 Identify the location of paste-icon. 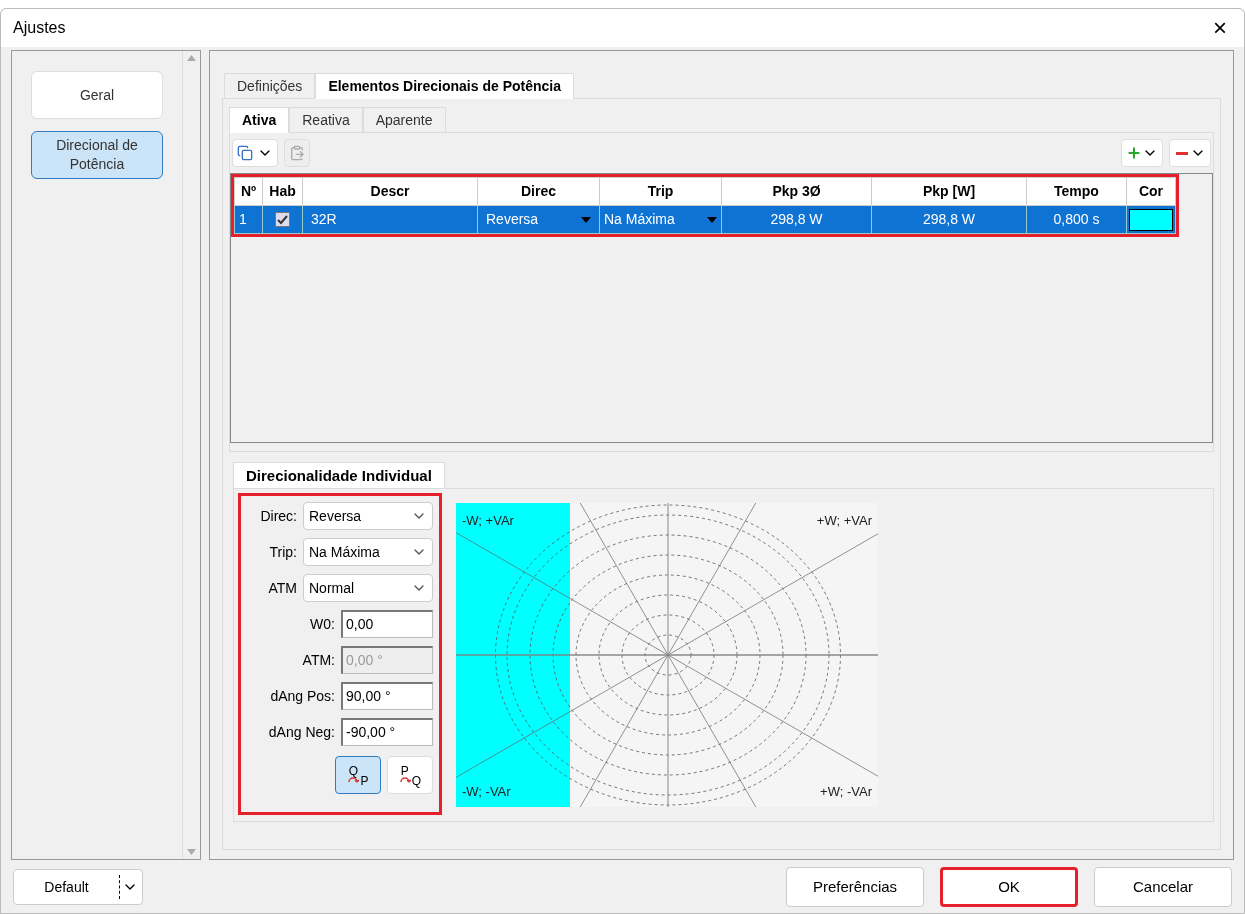
(297, 153).